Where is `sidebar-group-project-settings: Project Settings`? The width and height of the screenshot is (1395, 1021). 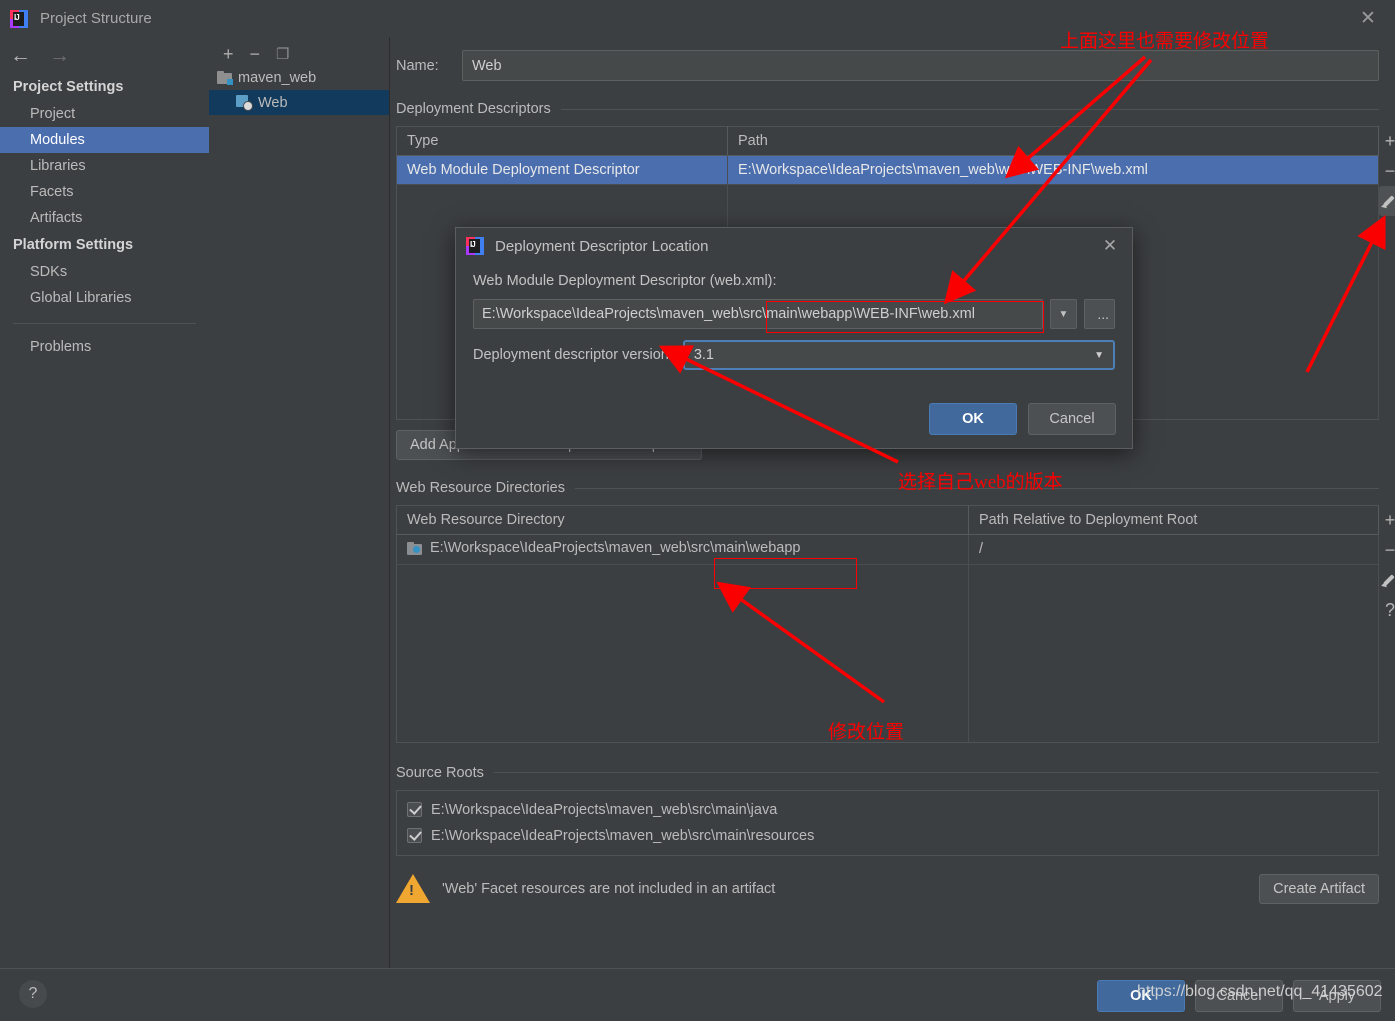
sidebar-group-project-settings: Project Settings is located at coordinates (68, 87).